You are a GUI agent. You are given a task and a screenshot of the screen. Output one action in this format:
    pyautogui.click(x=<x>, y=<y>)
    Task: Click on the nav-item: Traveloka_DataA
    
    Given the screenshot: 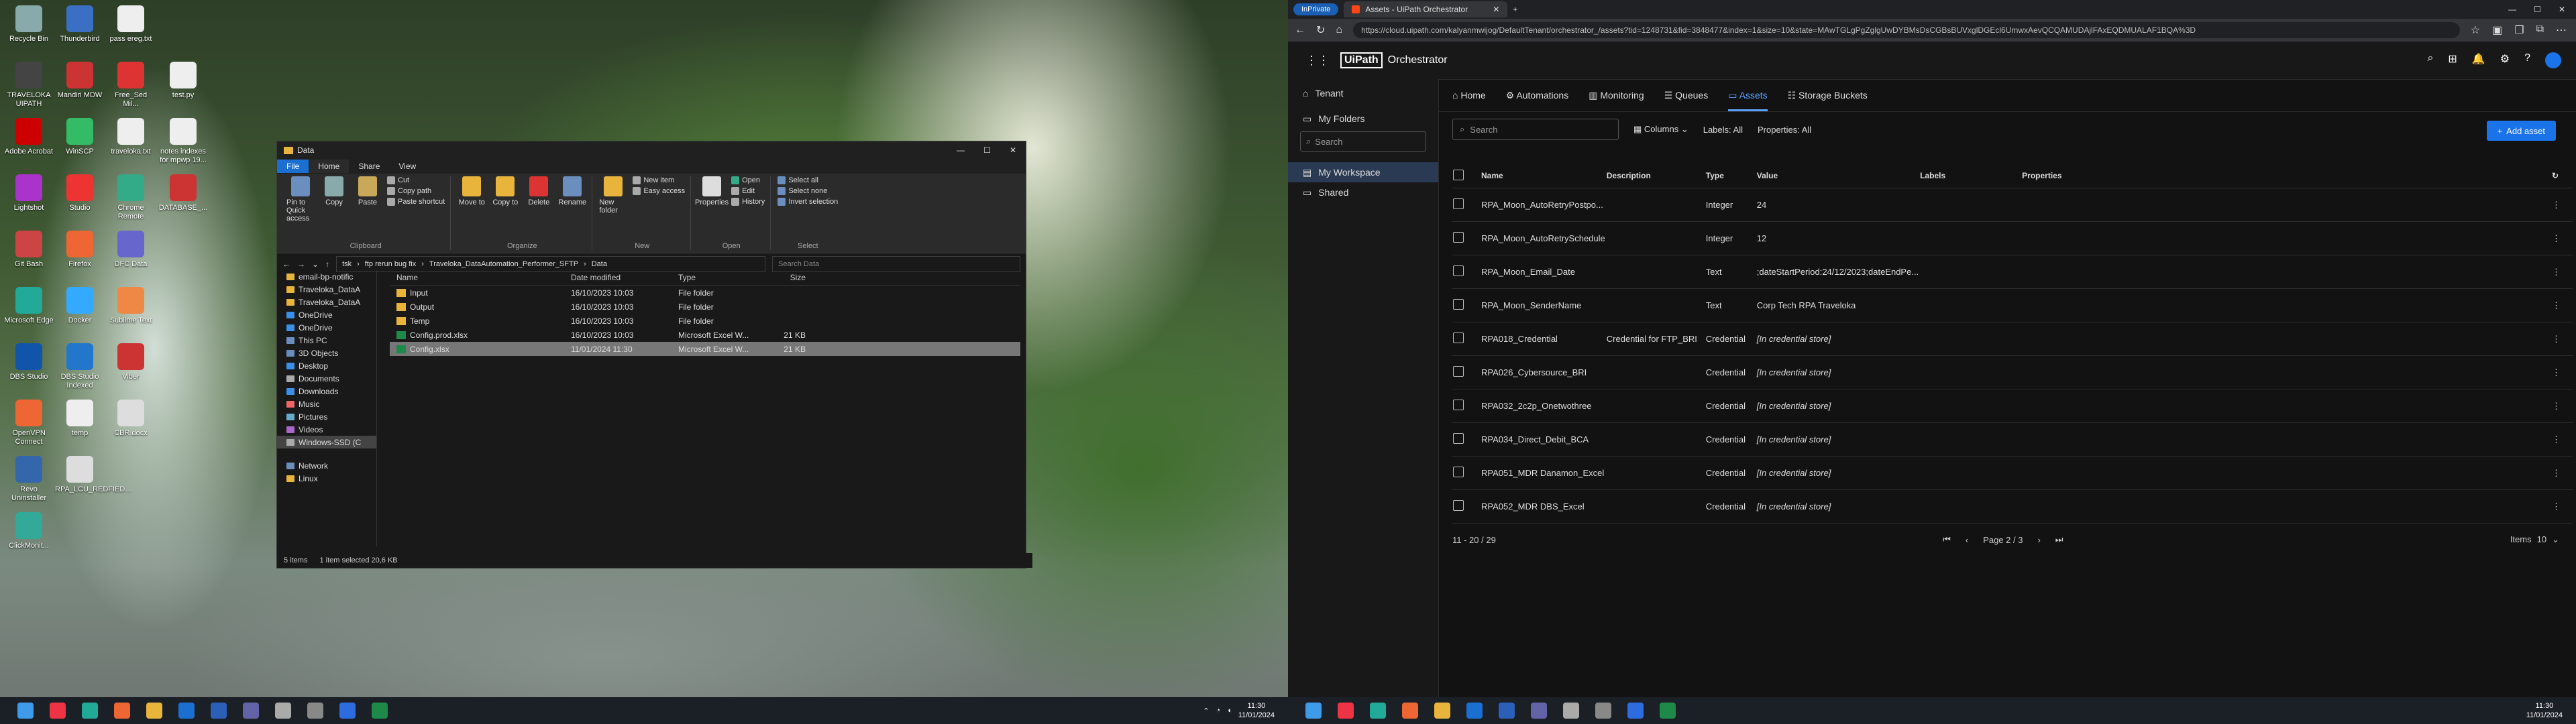 What is the action you would take?
    pyautogui.click(x=326, y=302)
    